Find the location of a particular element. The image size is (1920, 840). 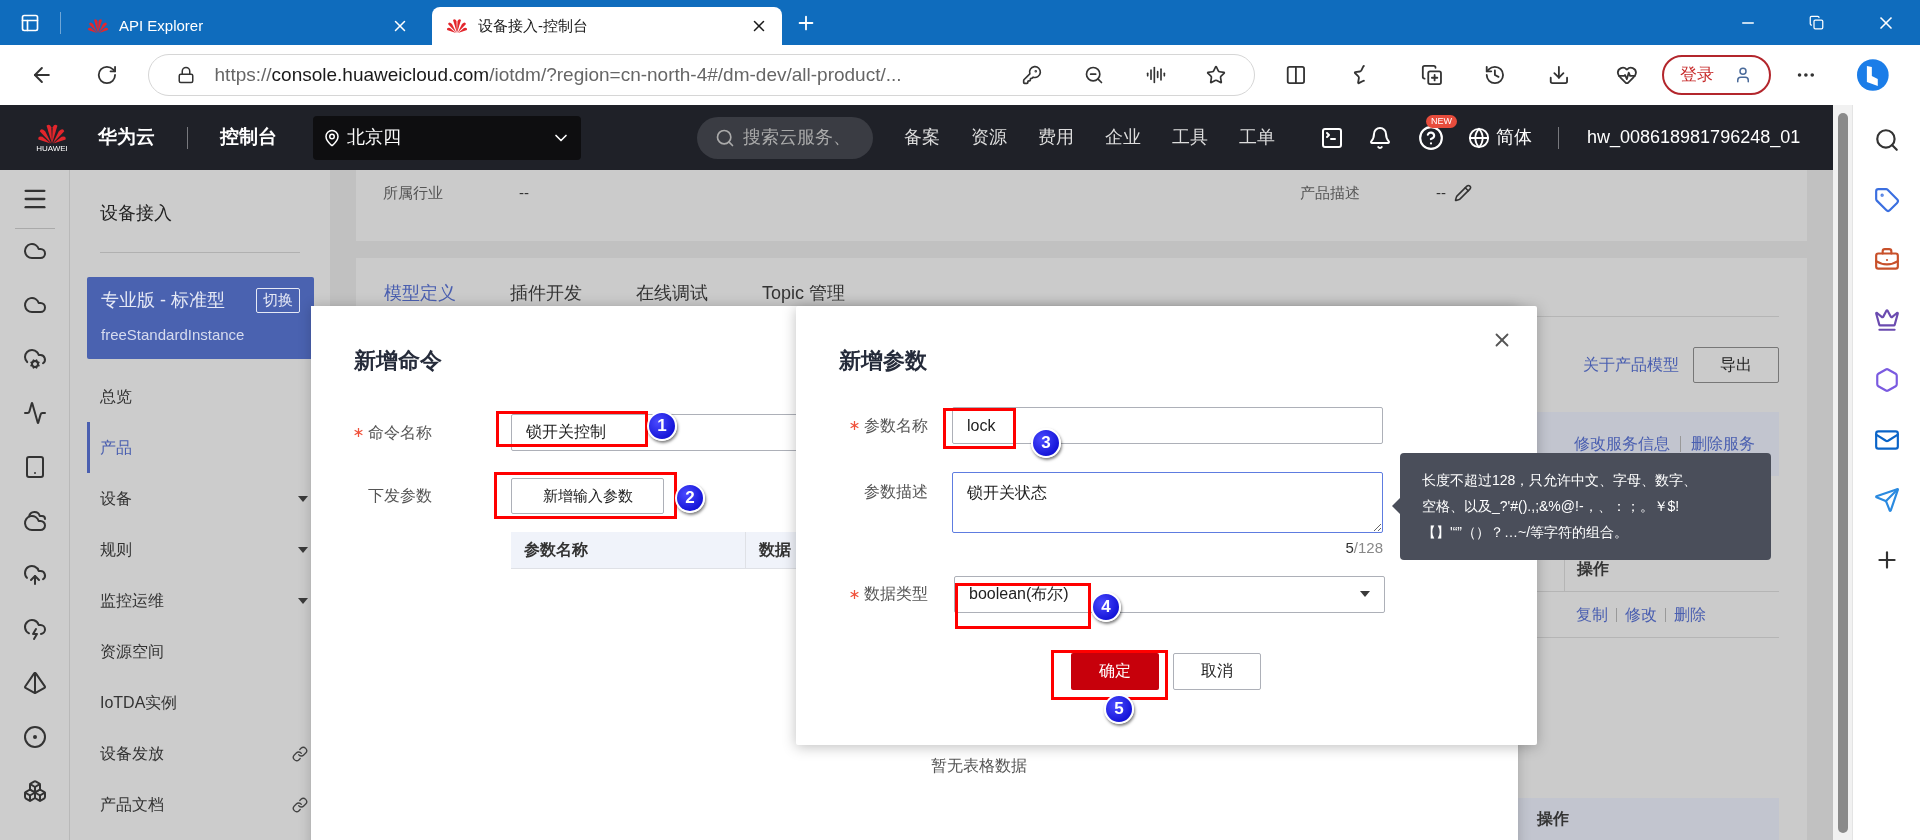

user-name: hw_008618981796248_01 is located at coordinates (1694, 137).